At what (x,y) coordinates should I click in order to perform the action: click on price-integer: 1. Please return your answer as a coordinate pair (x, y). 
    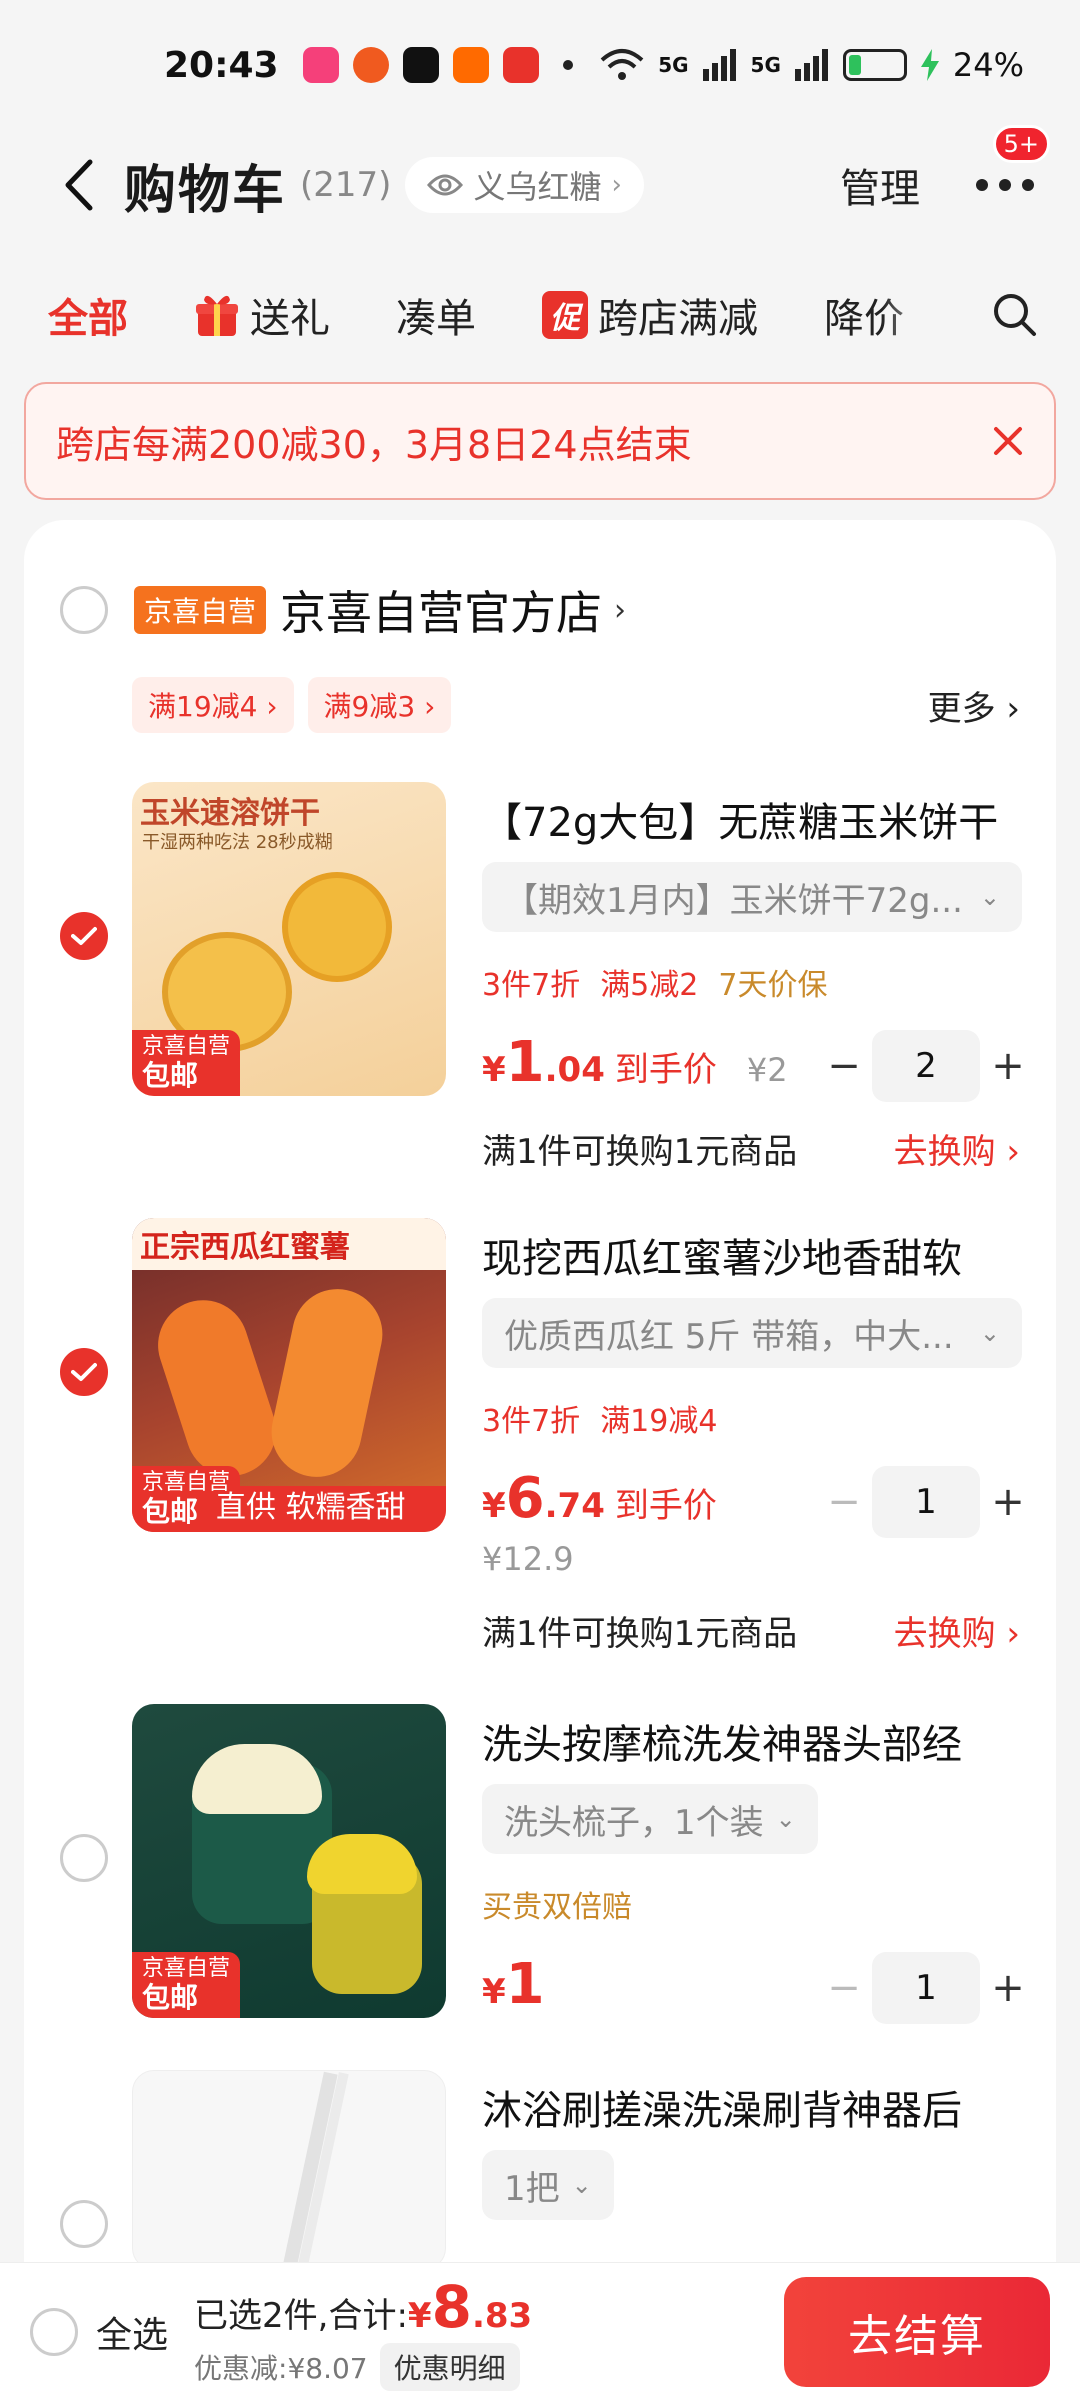
    Looking at the image, I should click on (525, 1062).